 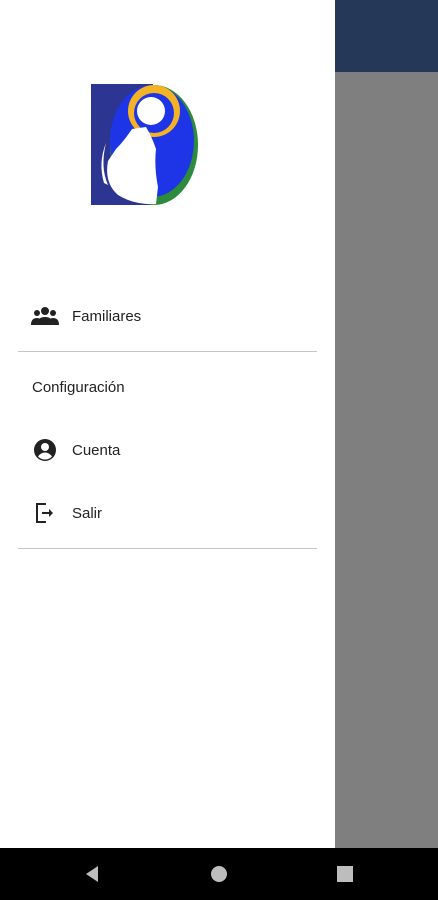 What do you see at coordinates (152, 145) in the screenshot?
I see `app-logo` at bounding box center [152, 145].